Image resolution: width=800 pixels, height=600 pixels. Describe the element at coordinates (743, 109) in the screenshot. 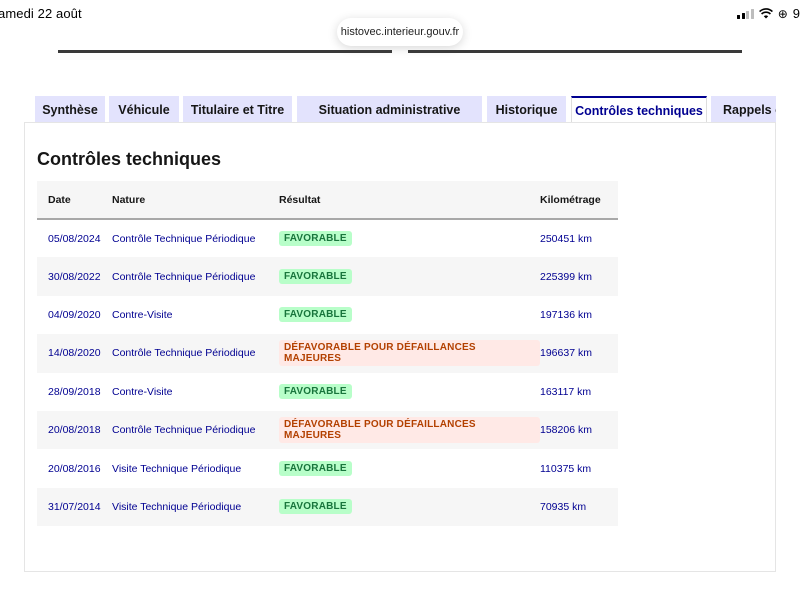

I see `tab-rappels-constructeur: Rappels constructeur` at that location.